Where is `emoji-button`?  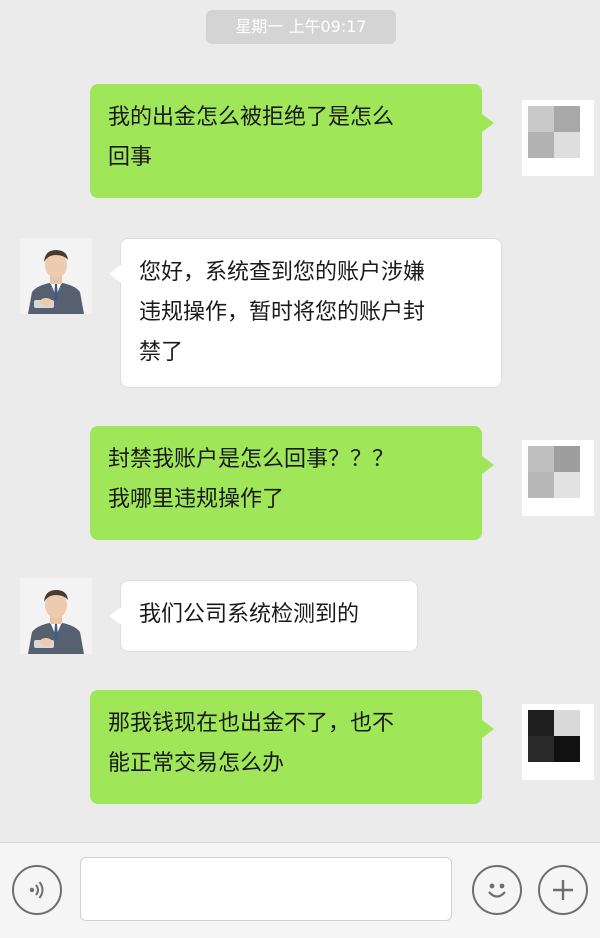 emoji-button is located at coordinates (497, 890).